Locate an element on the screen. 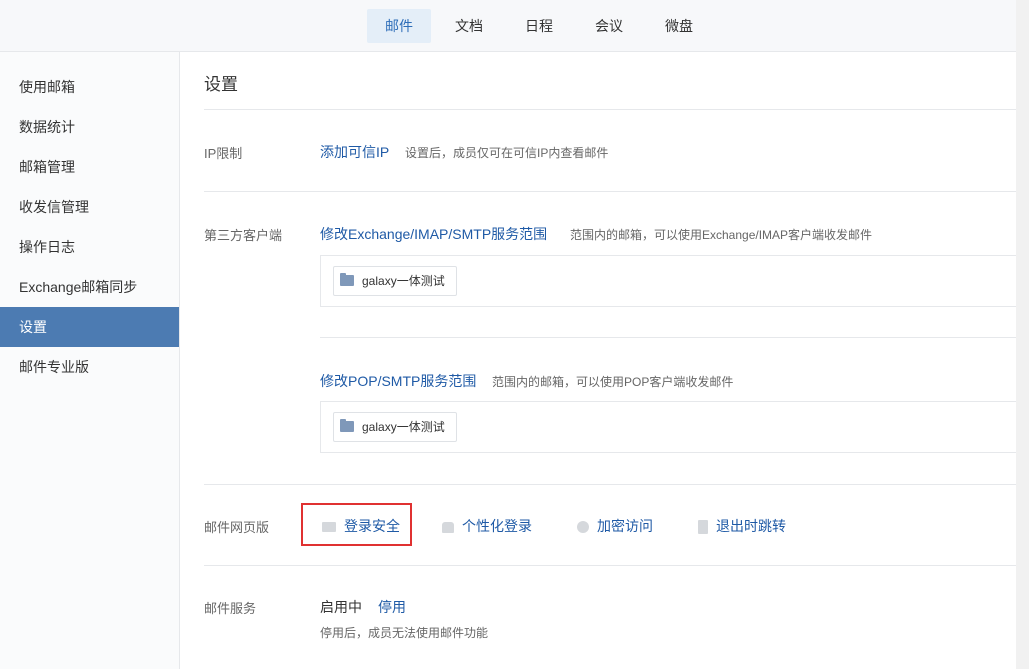 Image resolution: width=1029 pixels, height=669 pixels. third-party-client-label: 第三方客户端 is located at coordinates (243, 235).